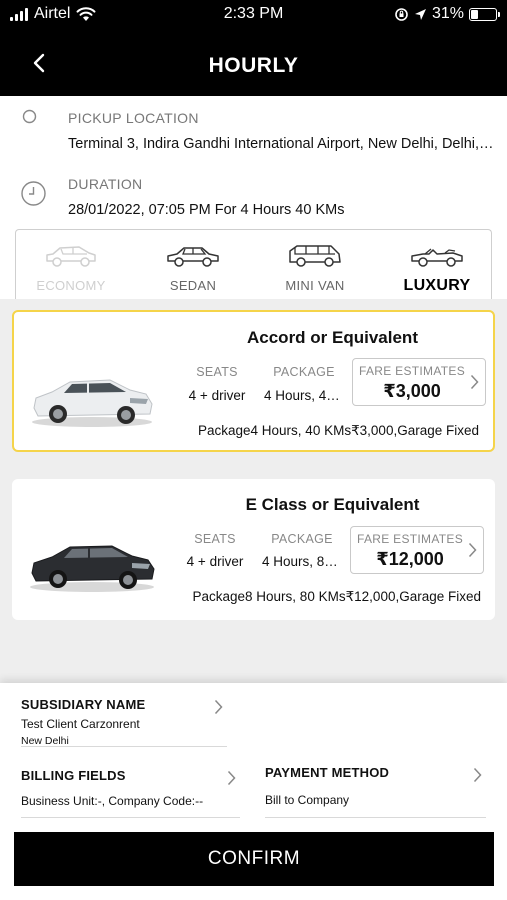 Image resolution: width=507 pixels, height=900 pixels. What do you see at coordinates (253, 65) in the screenshot?
I see `page-title: HOURLY` at bounding box center [253, 65].